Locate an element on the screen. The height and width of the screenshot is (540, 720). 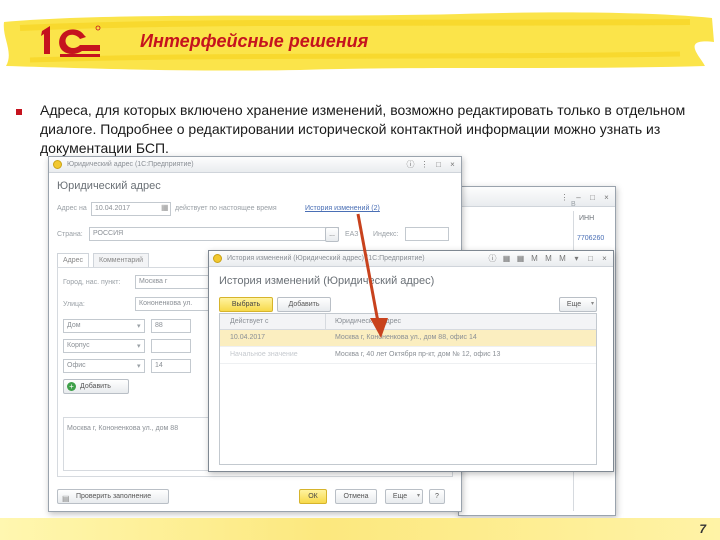
cancel-button: Отмена is located at coordinates (356, 496).